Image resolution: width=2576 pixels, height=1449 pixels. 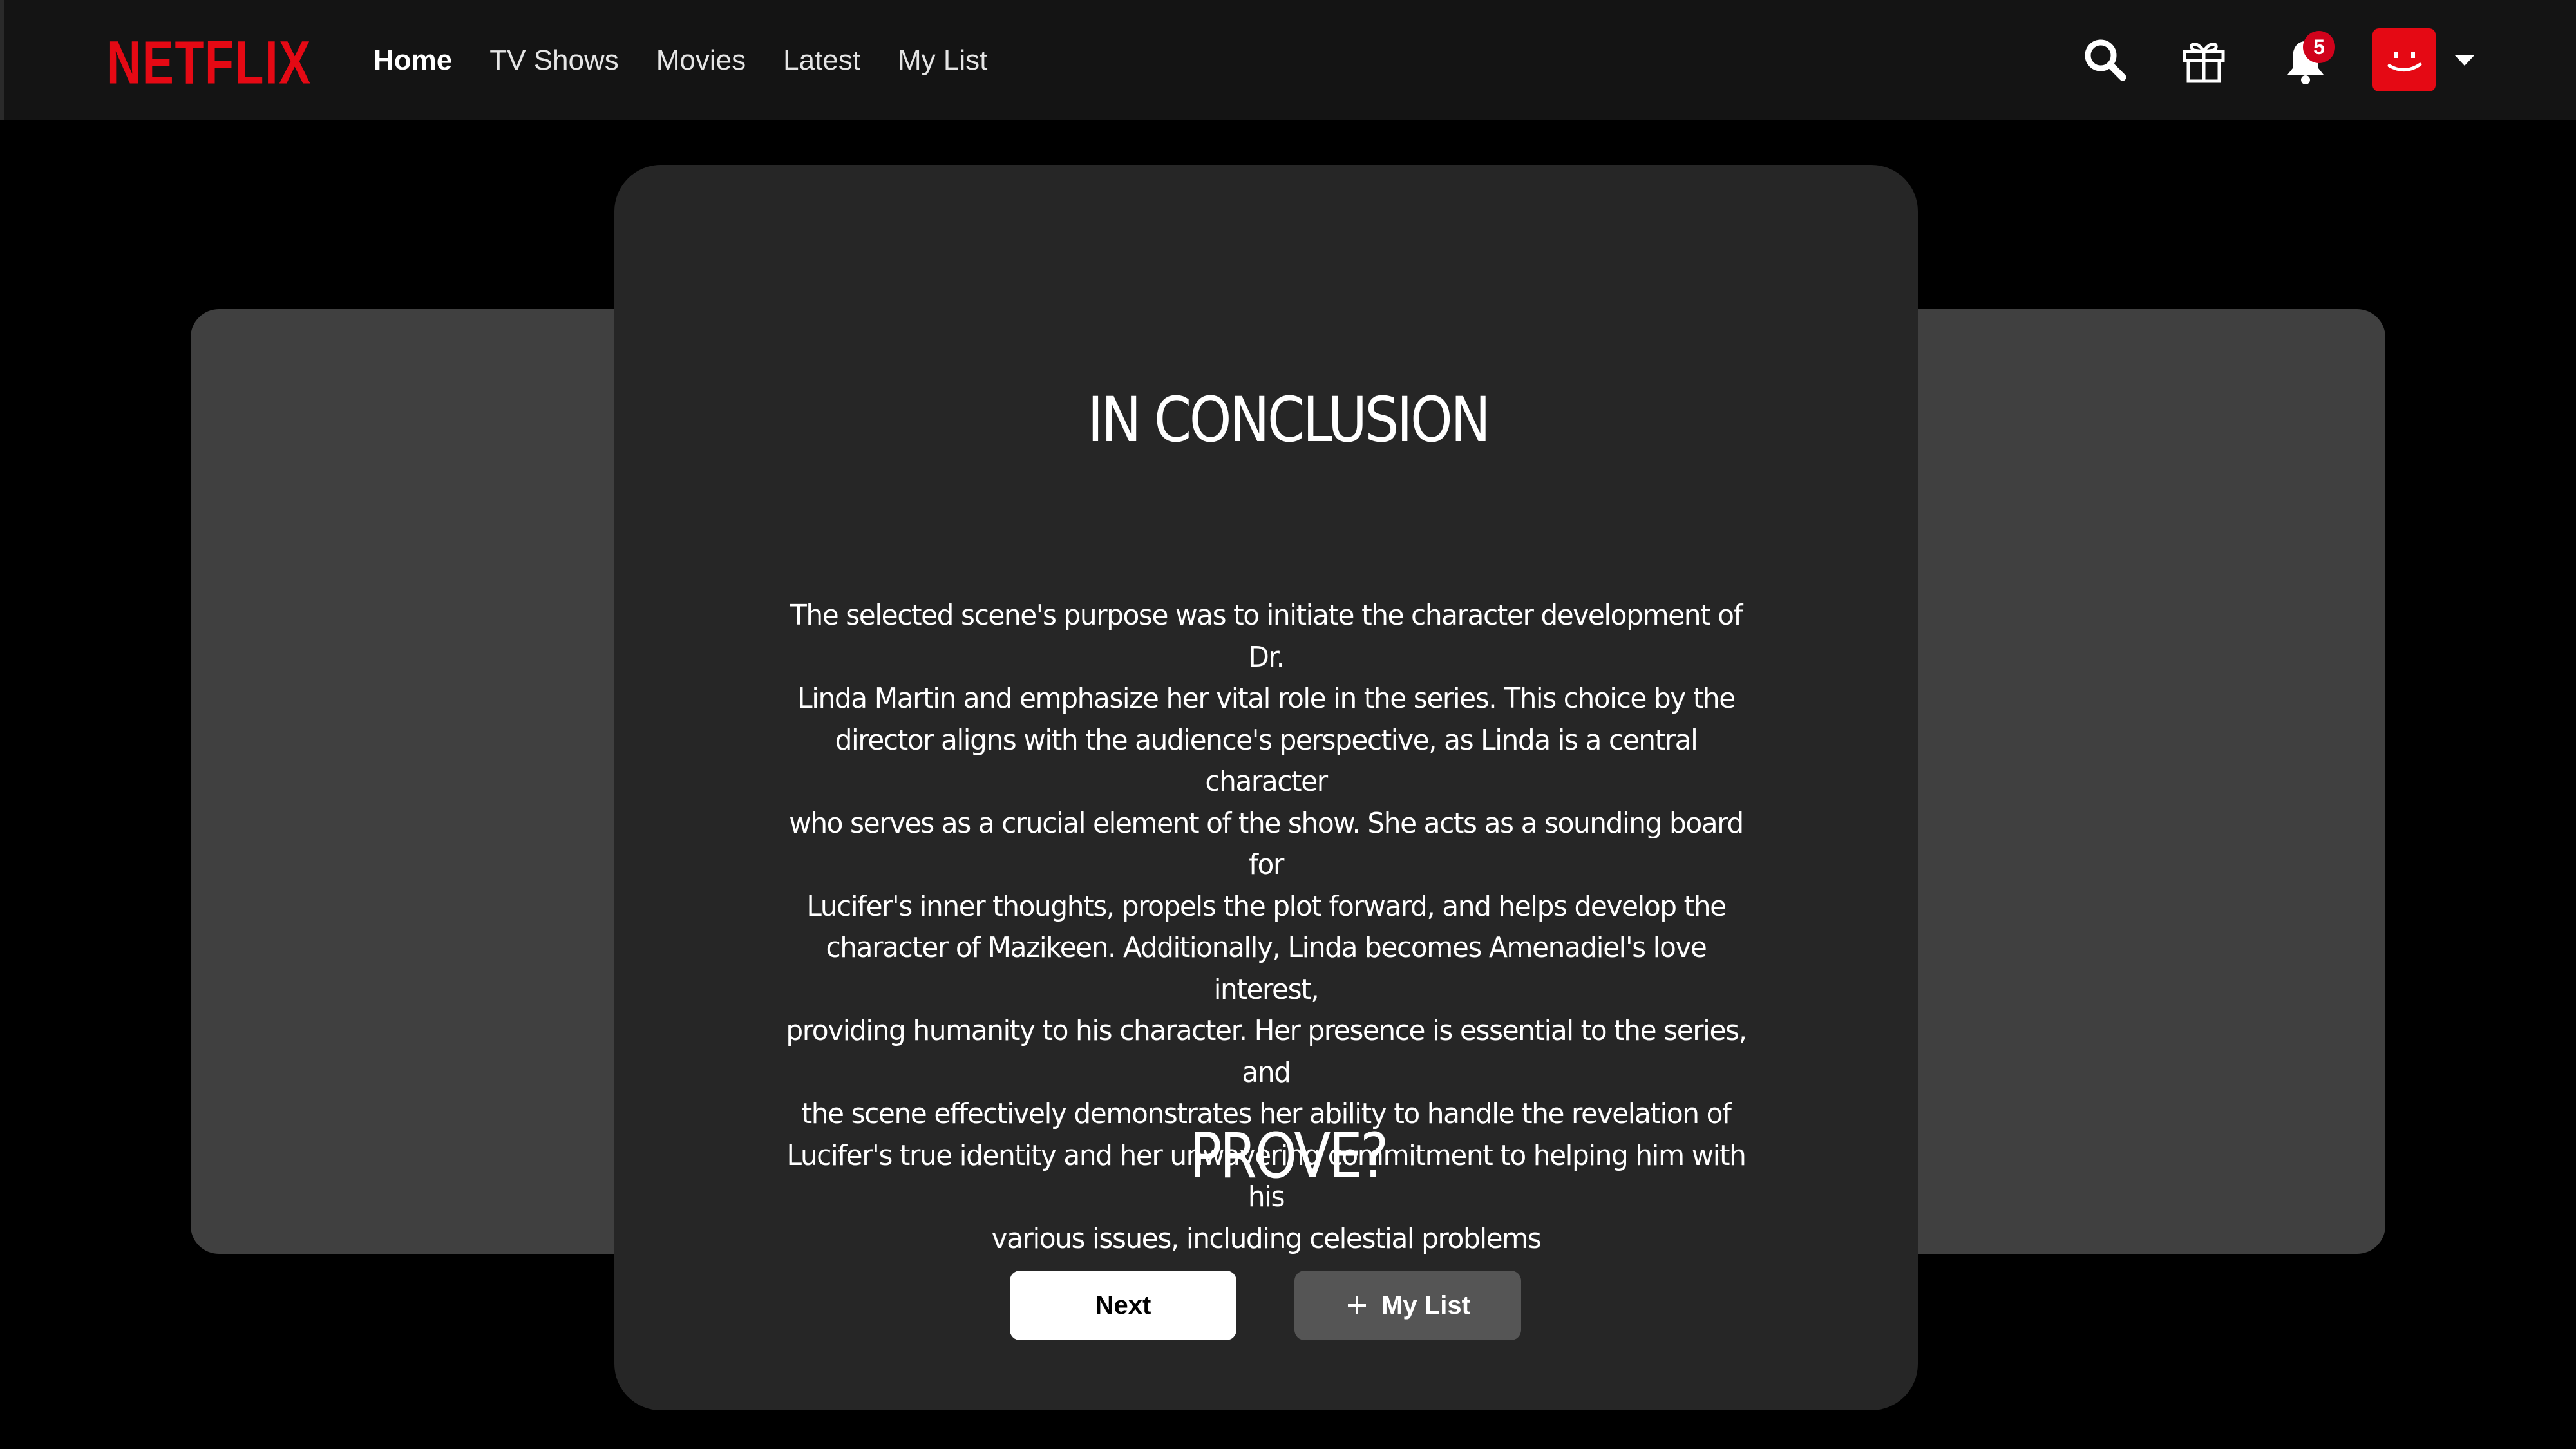 What do you see at coordinates (1426, 1305) in the screenshot?
I see `my-list-button-label: My List` at bounding box center [1426, 1305].